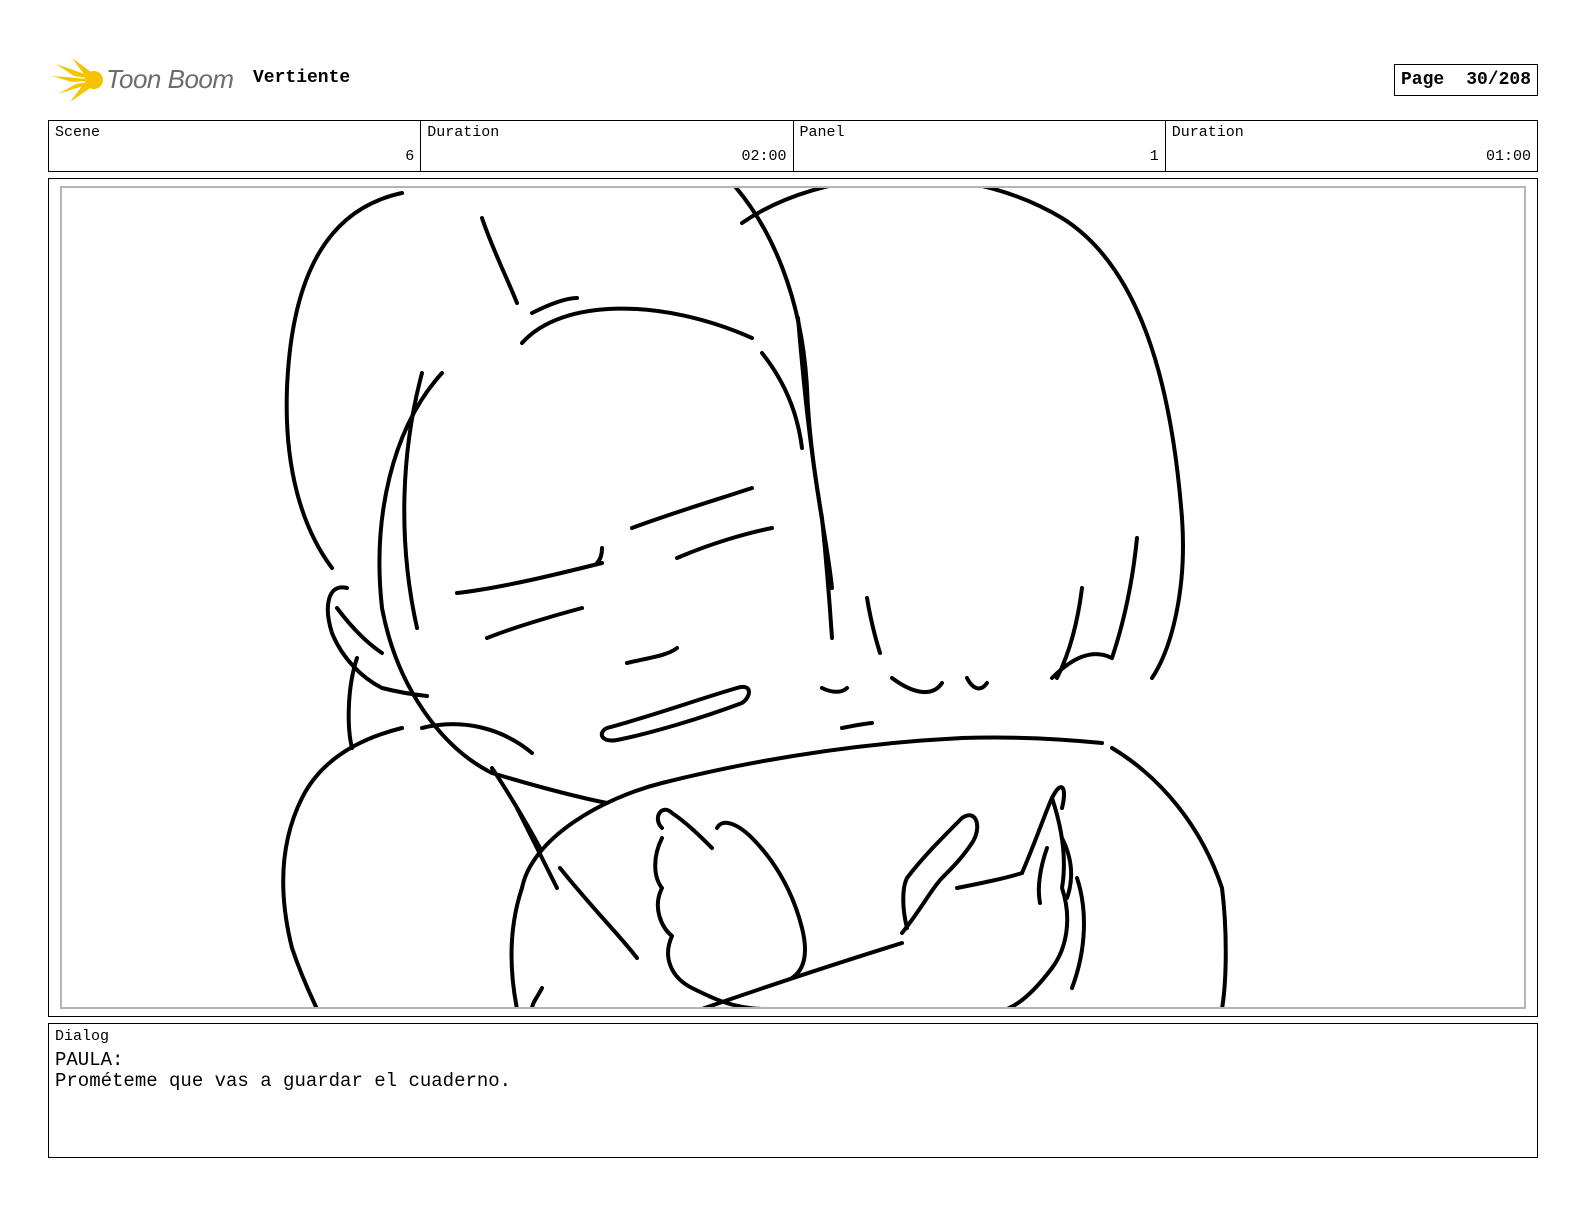 The height and width of the screenshot is (1224, 1584). I want to click on scene-cell: Scene 6, so click(235, 146).